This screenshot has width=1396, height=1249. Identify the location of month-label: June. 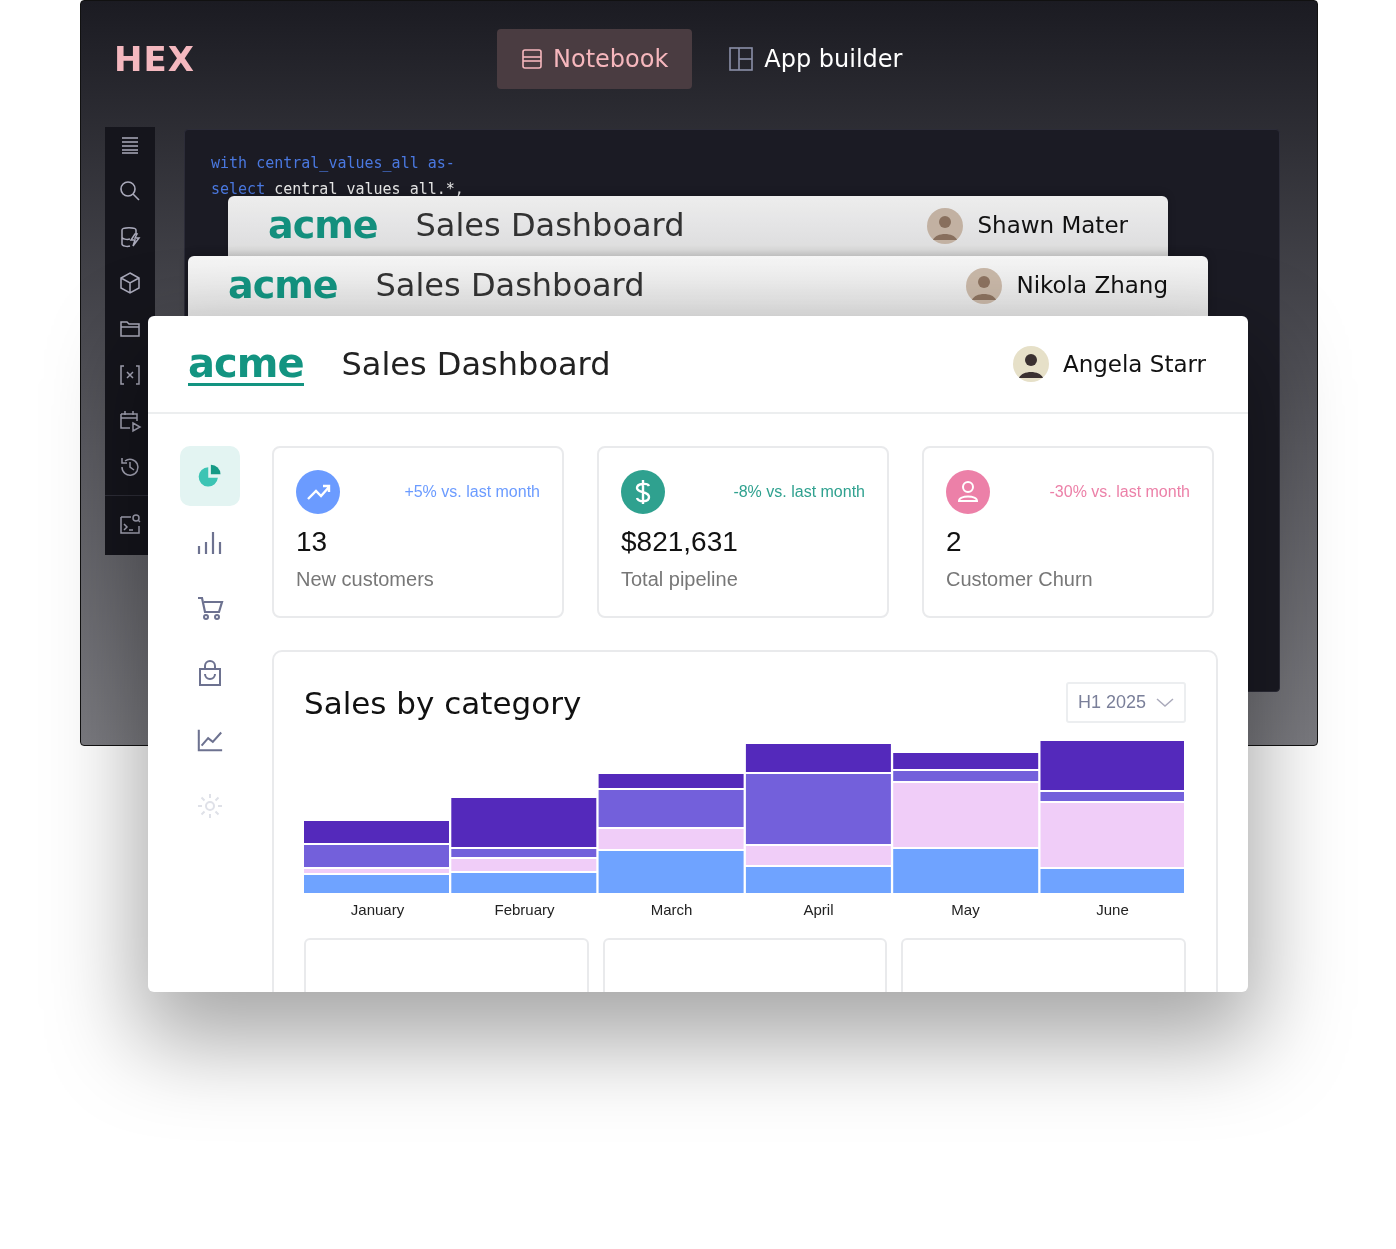
(1112, 909).